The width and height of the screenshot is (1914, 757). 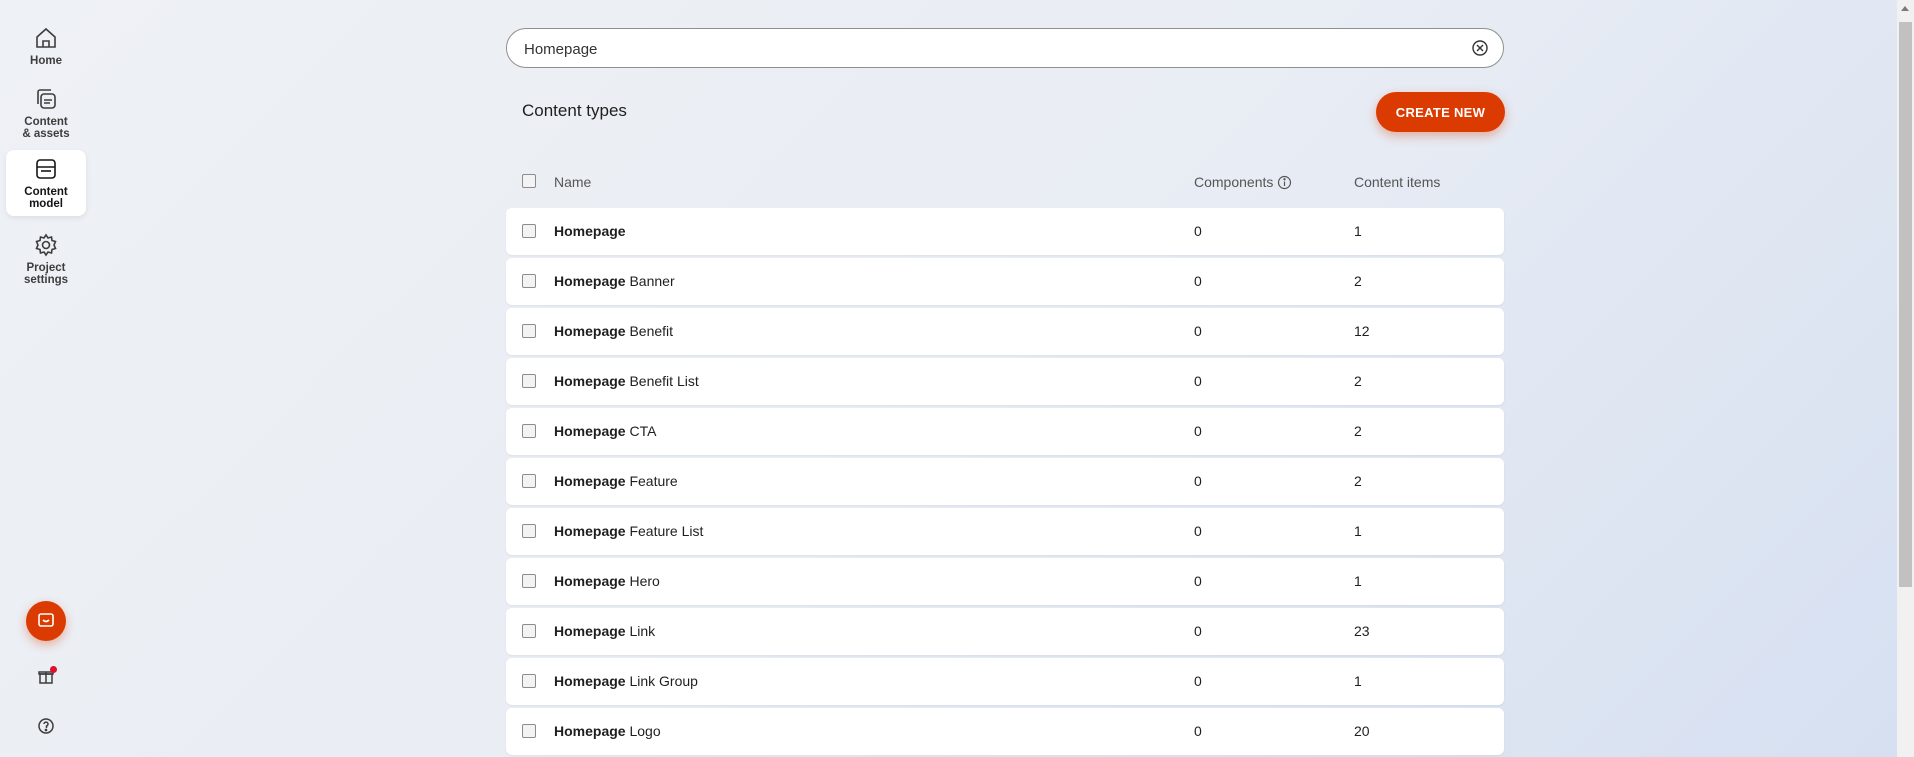 I want to click on column-header-content-items: Content items, so click(x=1397, y=182).